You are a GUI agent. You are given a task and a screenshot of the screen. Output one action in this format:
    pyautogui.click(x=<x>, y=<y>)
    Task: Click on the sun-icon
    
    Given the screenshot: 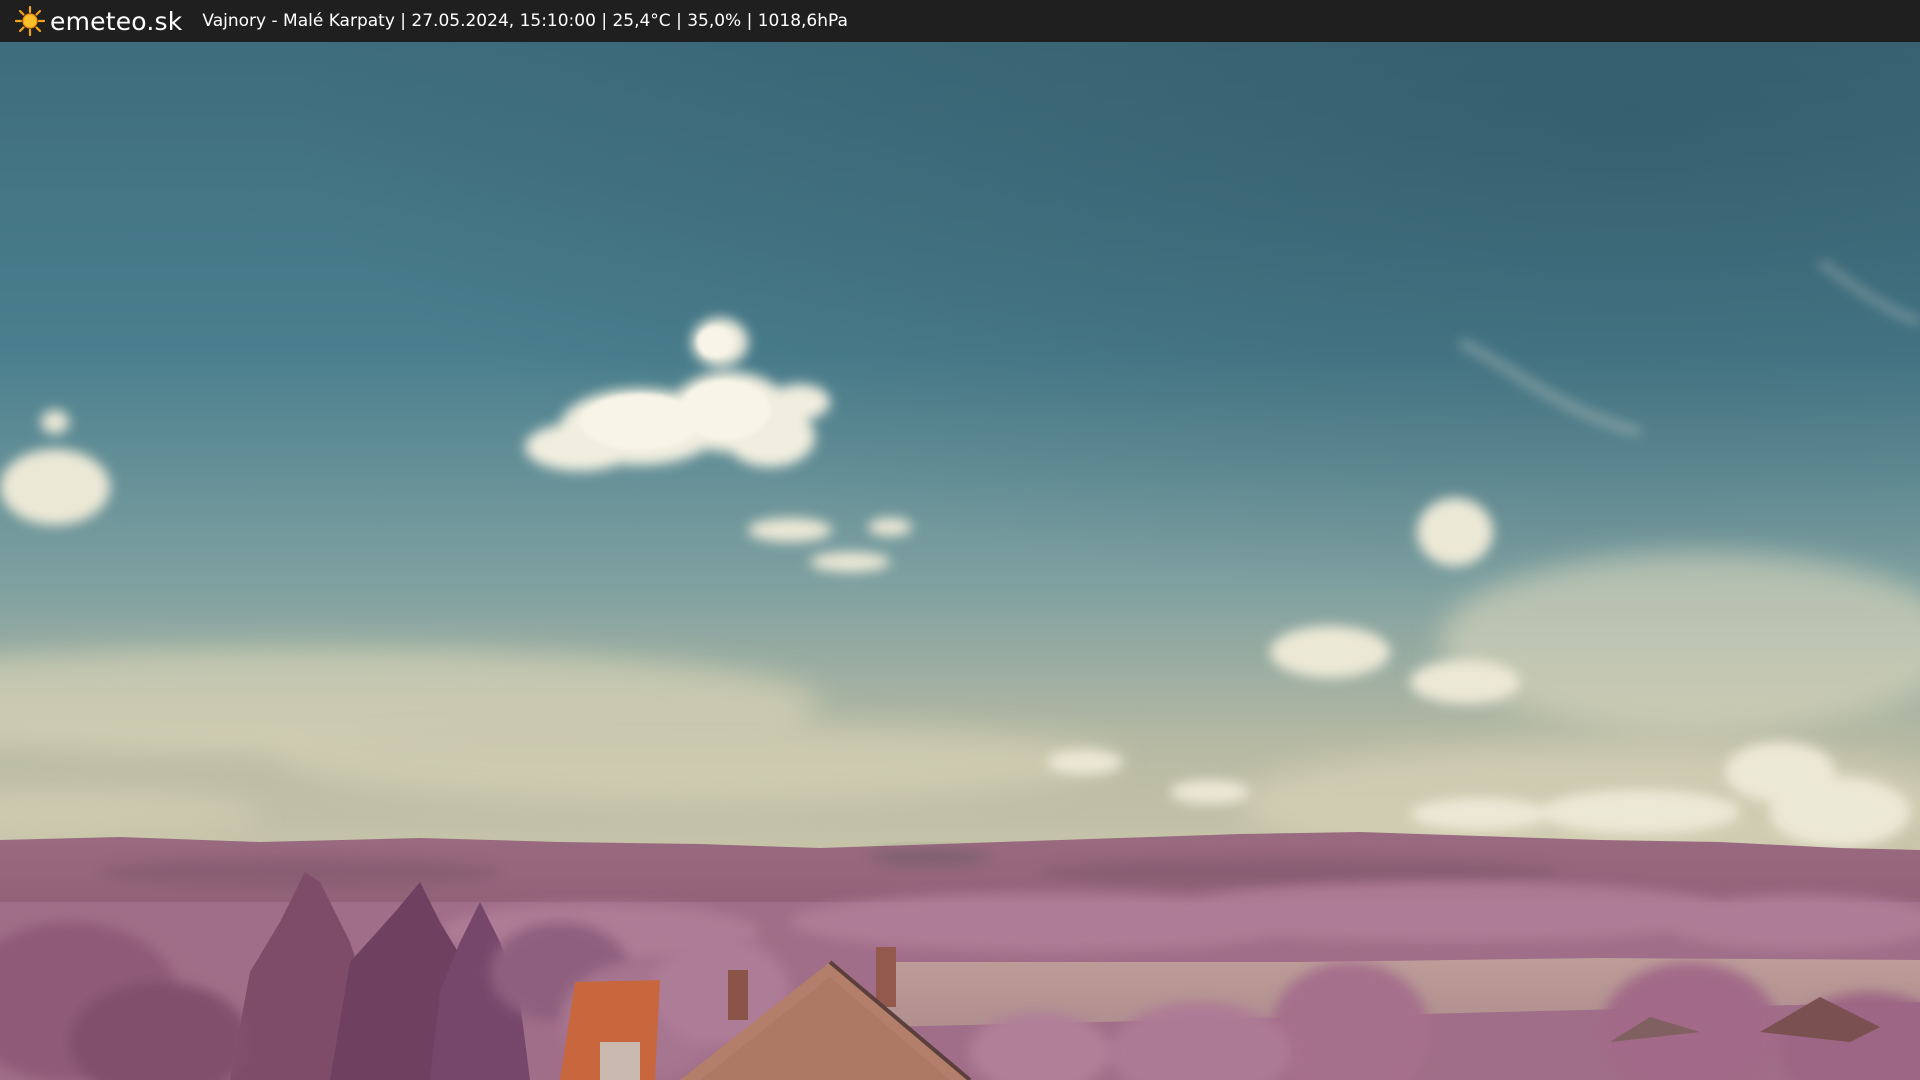 What is the action you would take?
    pyautogui.click(x=30, y=21)
    